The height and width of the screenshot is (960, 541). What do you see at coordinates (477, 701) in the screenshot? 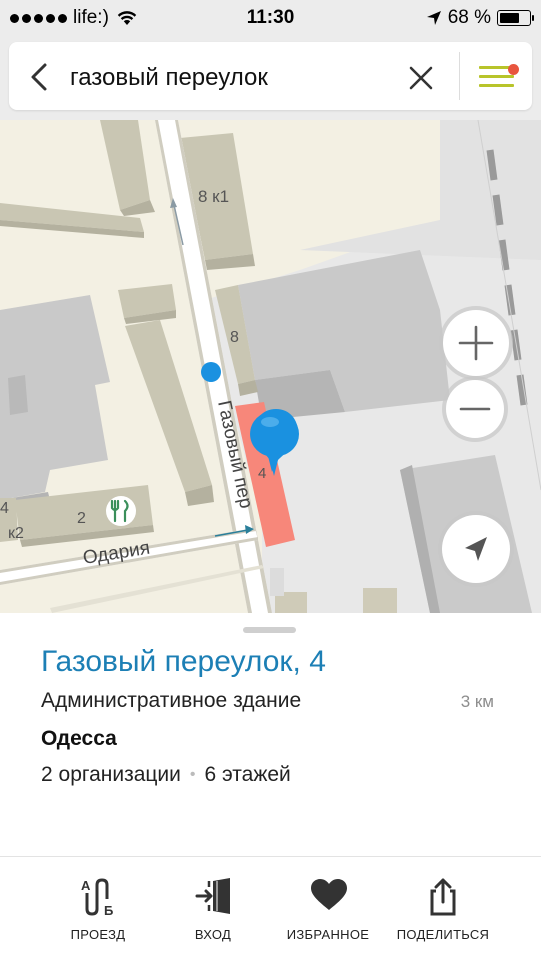
I see `place-distance: 3 км` at bounding box center [477, 701].